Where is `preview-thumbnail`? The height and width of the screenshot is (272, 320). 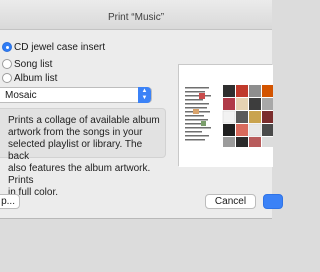 preview-thumbnail is located at coordinates (226, 116).